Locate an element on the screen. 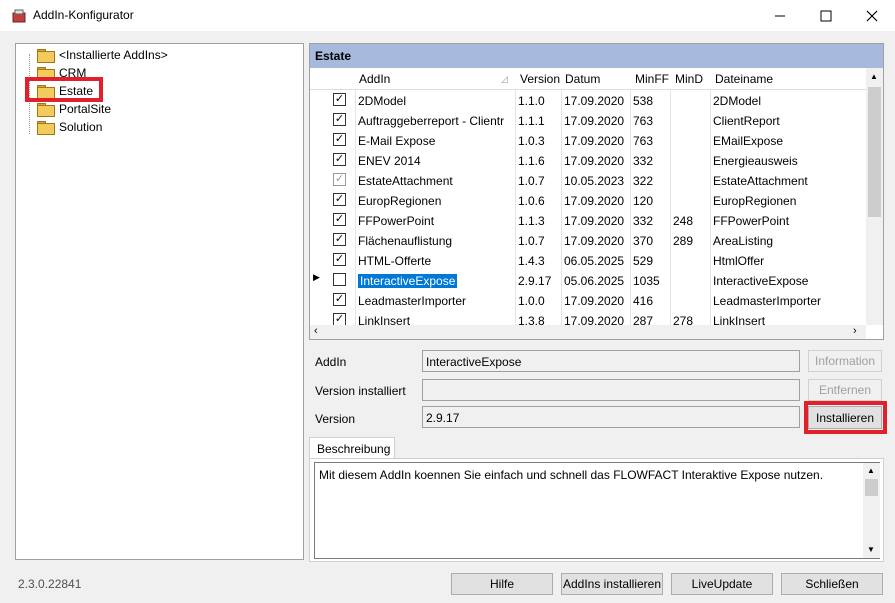  description-scrollbar: ▲ ▼ is located at coordinates (871, 510).